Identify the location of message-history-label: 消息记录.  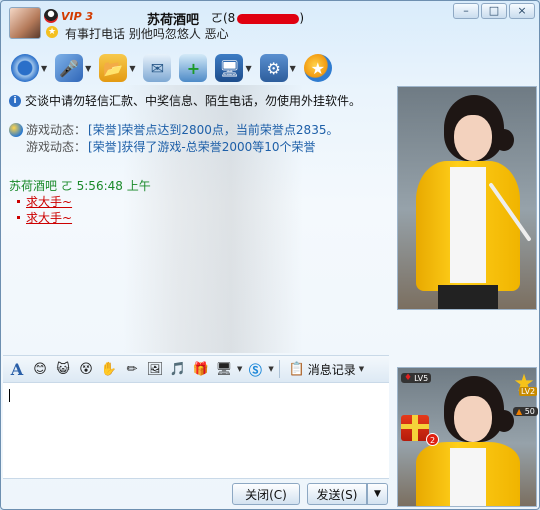
(331, 369).